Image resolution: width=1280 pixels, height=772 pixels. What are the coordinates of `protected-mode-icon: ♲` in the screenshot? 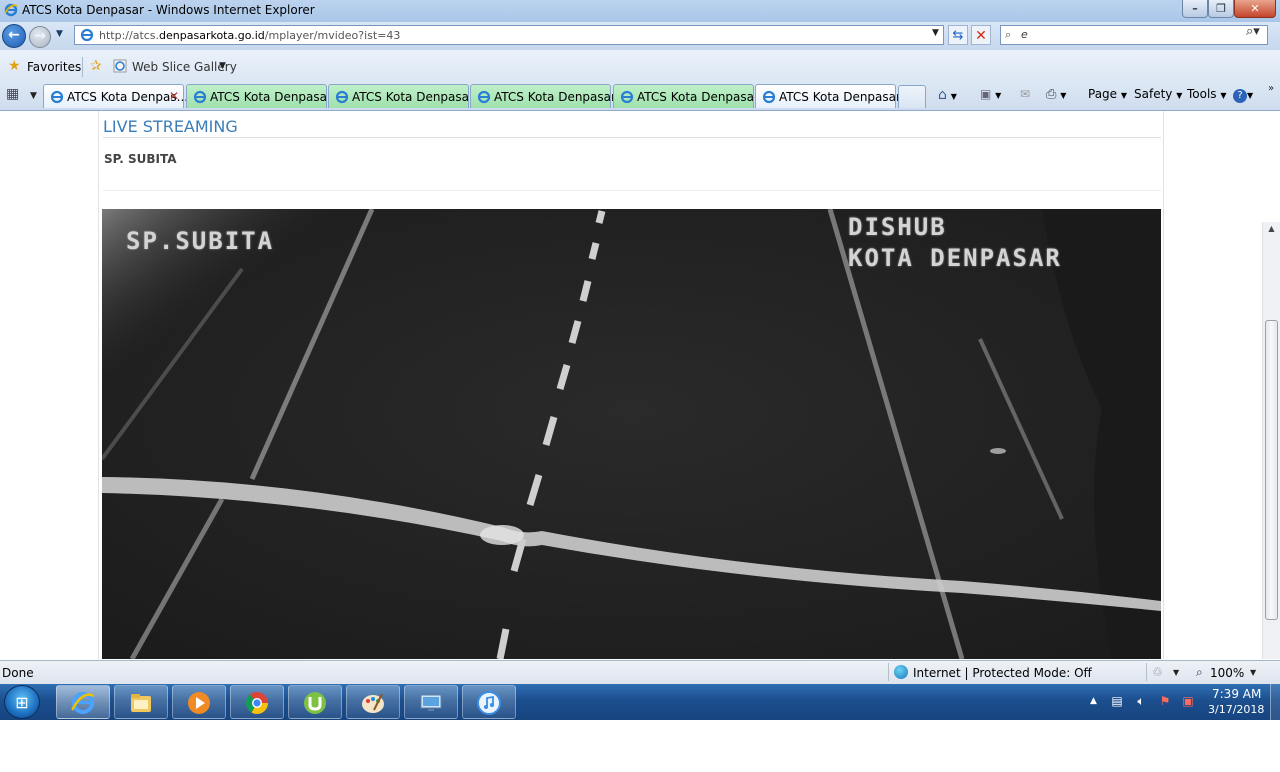 It's located at (1157, 672).